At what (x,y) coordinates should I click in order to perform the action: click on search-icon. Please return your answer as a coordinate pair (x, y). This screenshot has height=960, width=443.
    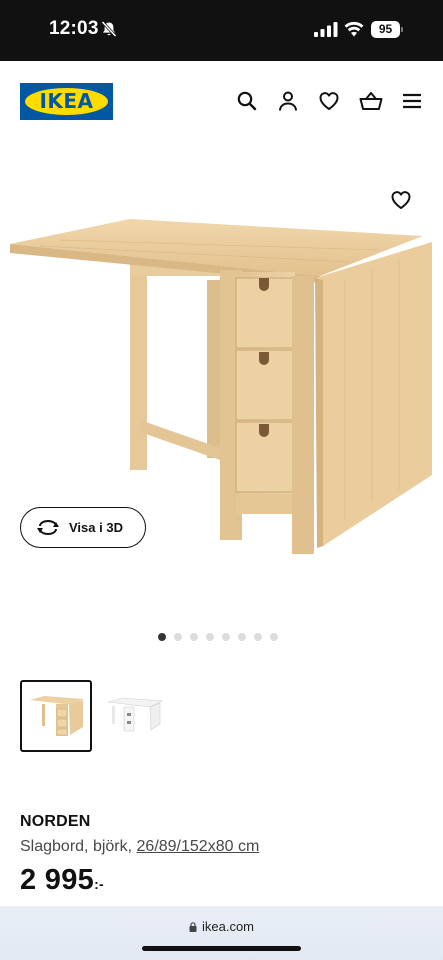
    Looking at the image, I should click on (247, 101).